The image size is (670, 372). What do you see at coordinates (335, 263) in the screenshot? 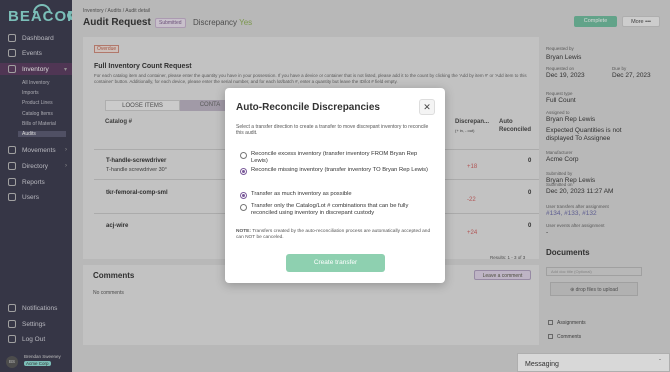
I see `create-transfer-button: Create transfer` at bounding box center [335, 263].